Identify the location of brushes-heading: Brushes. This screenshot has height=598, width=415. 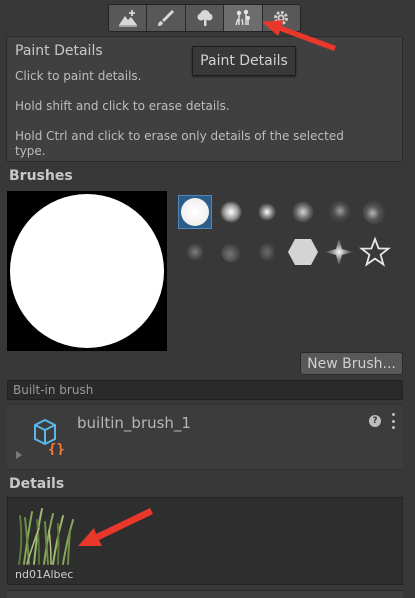
(41, 176).